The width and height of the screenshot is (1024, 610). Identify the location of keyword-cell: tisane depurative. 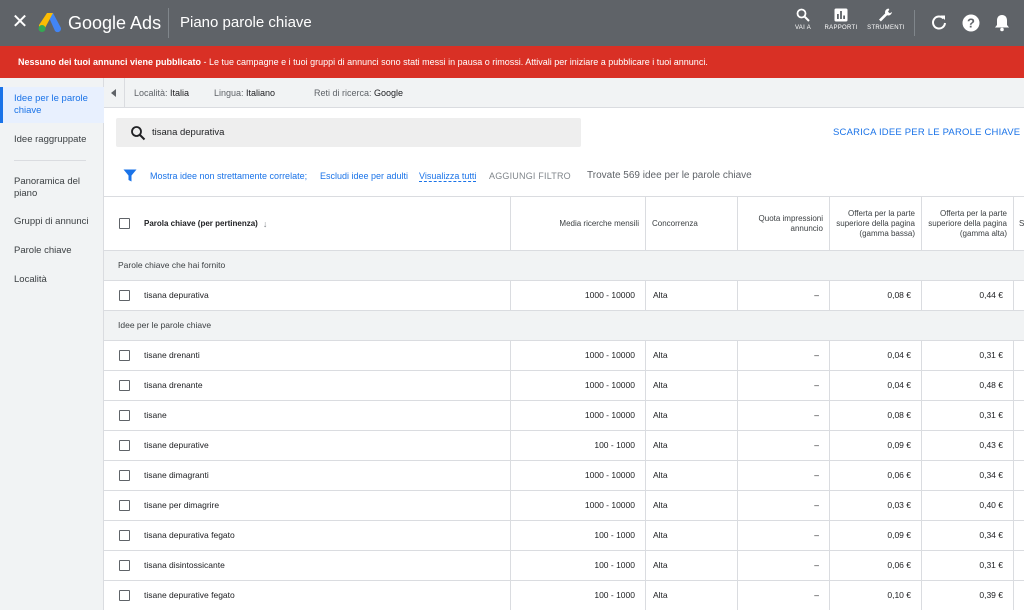
(307, 445).